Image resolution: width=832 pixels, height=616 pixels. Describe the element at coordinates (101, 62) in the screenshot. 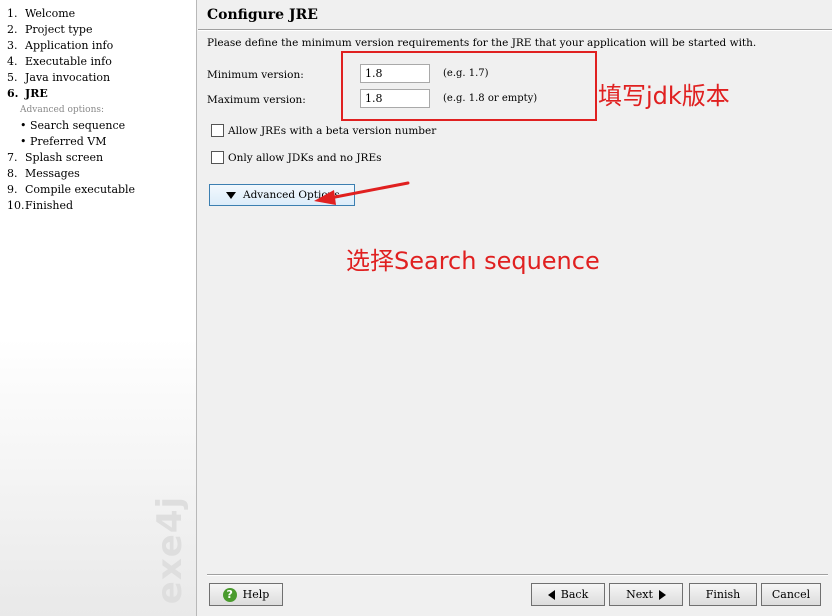

I see `step-executable-info: 4. Executable info` at that location.